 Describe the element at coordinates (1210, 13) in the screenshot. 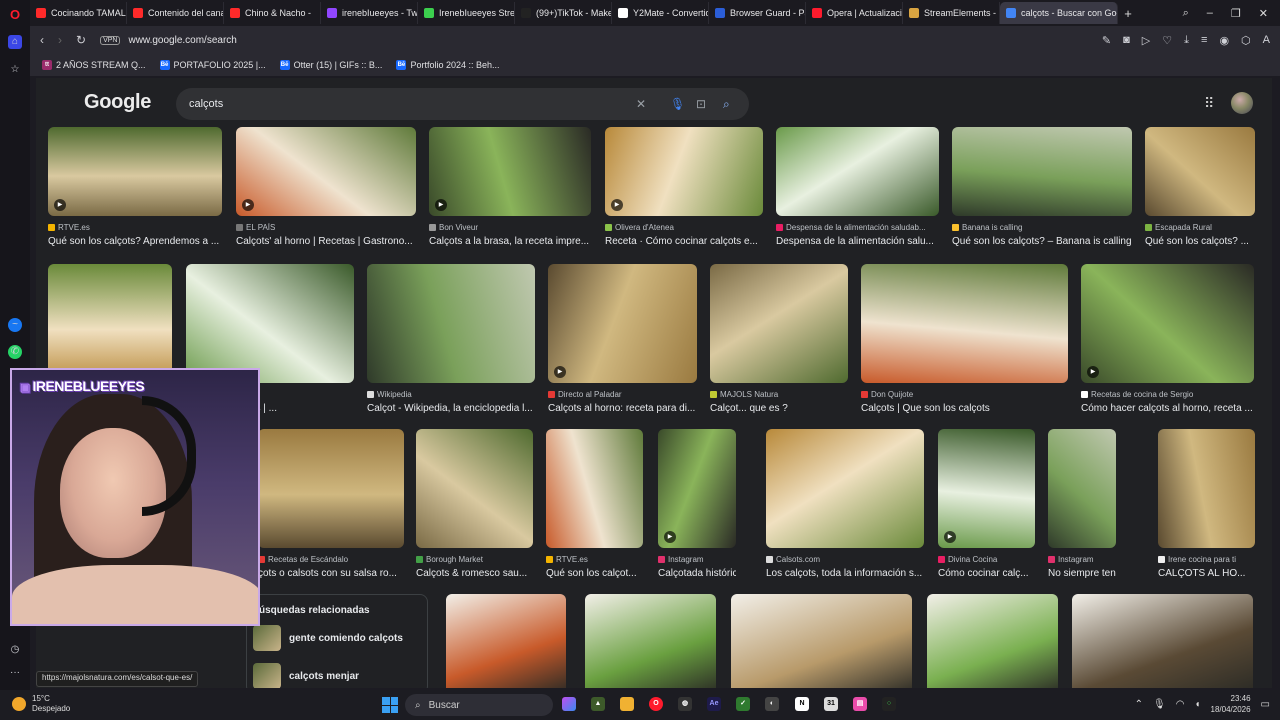

I see `minimize-button: –` at that location.